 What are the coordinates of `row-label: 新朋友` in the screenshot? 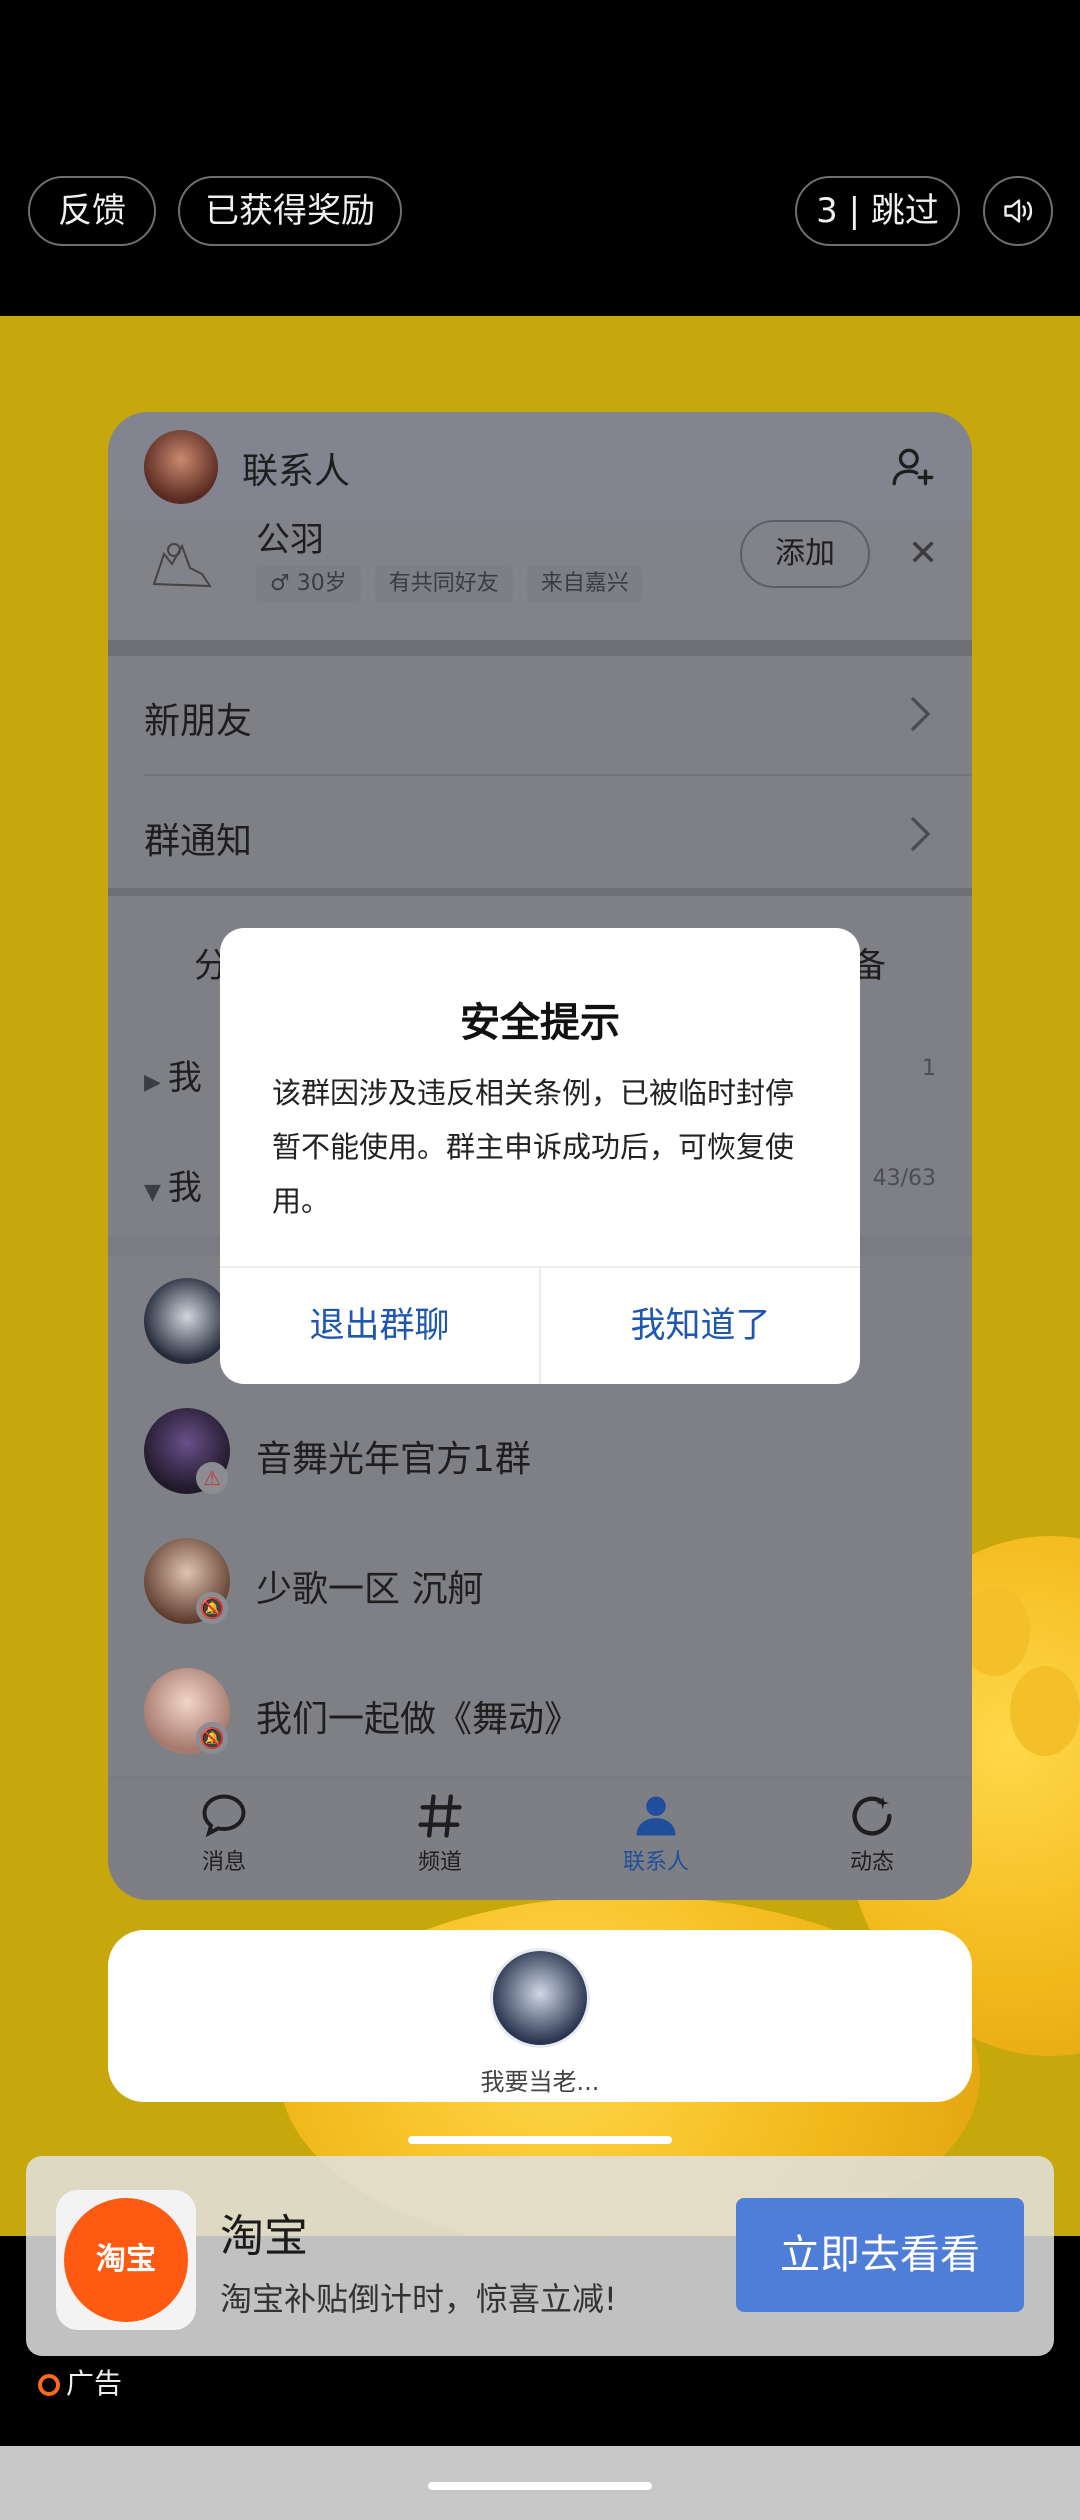 It's located at (198, 721).